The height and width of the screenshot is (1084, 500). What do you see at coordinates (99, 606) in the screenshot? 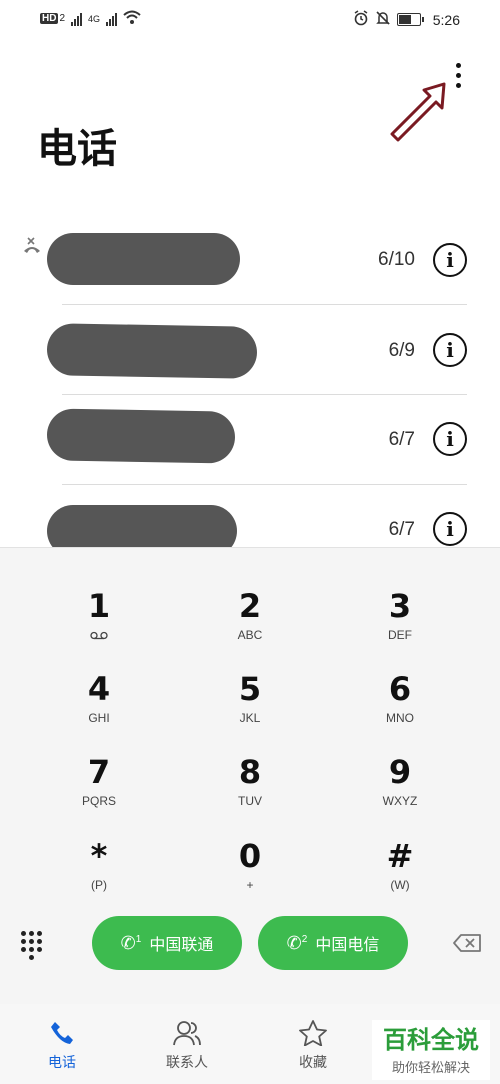
I see `key-digit: 1` at bounding box center [99, 606].